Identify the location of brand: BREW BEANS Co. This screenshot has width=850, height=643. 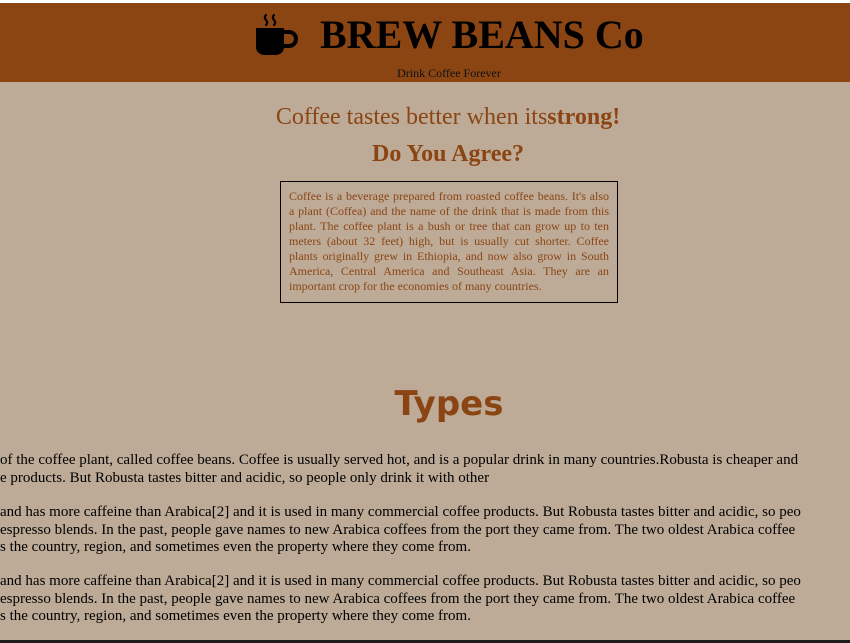
(448, 35).